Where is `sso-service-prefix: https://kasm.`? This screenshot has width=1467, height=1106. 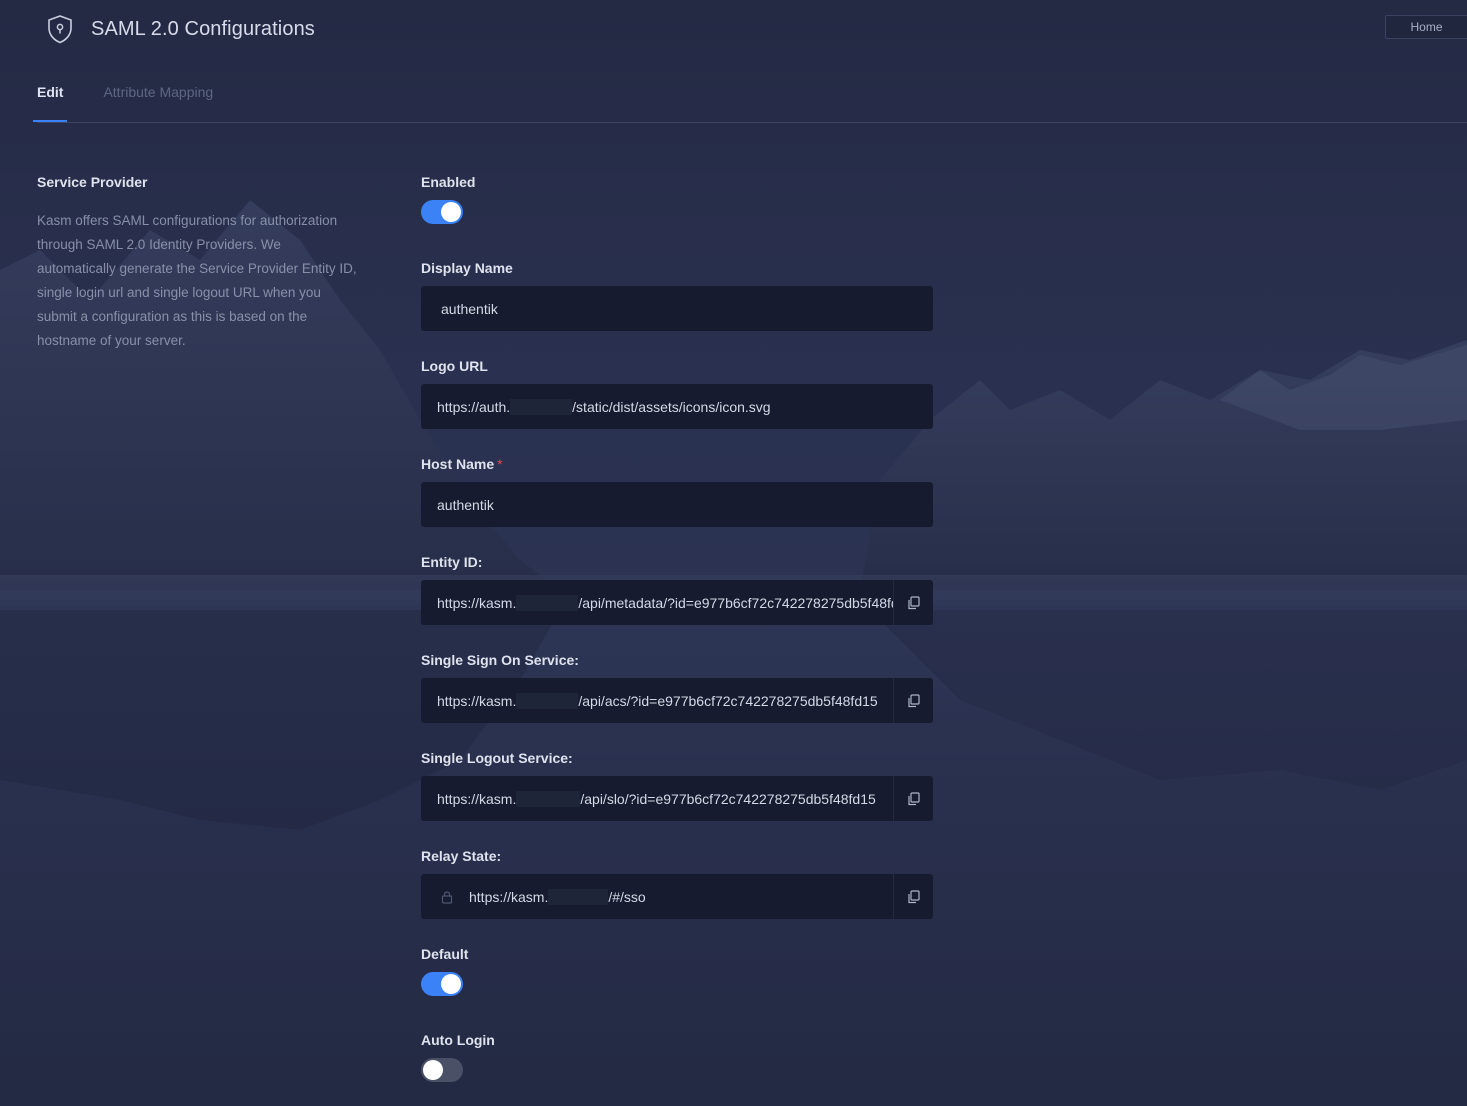
sso-service-prefix: https://kasm. is located at coordinates (477, 700).